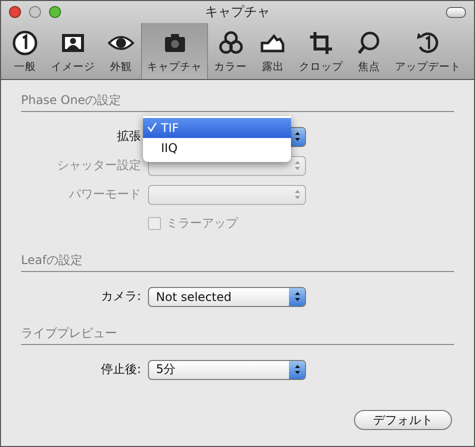 This screenshot has width=475, height=447. What do you see at coordinates (25, 51) in the screenshot?
I see `toolbar-tab: 一般` at bounding box center [25, 51].